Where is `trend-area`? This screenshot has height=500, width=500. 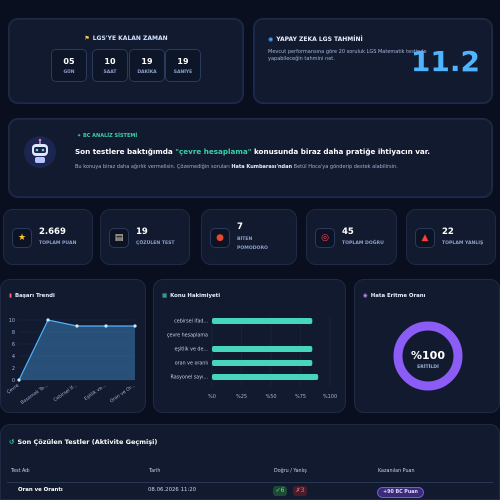
trend-area is located at coordinates (77, 350).